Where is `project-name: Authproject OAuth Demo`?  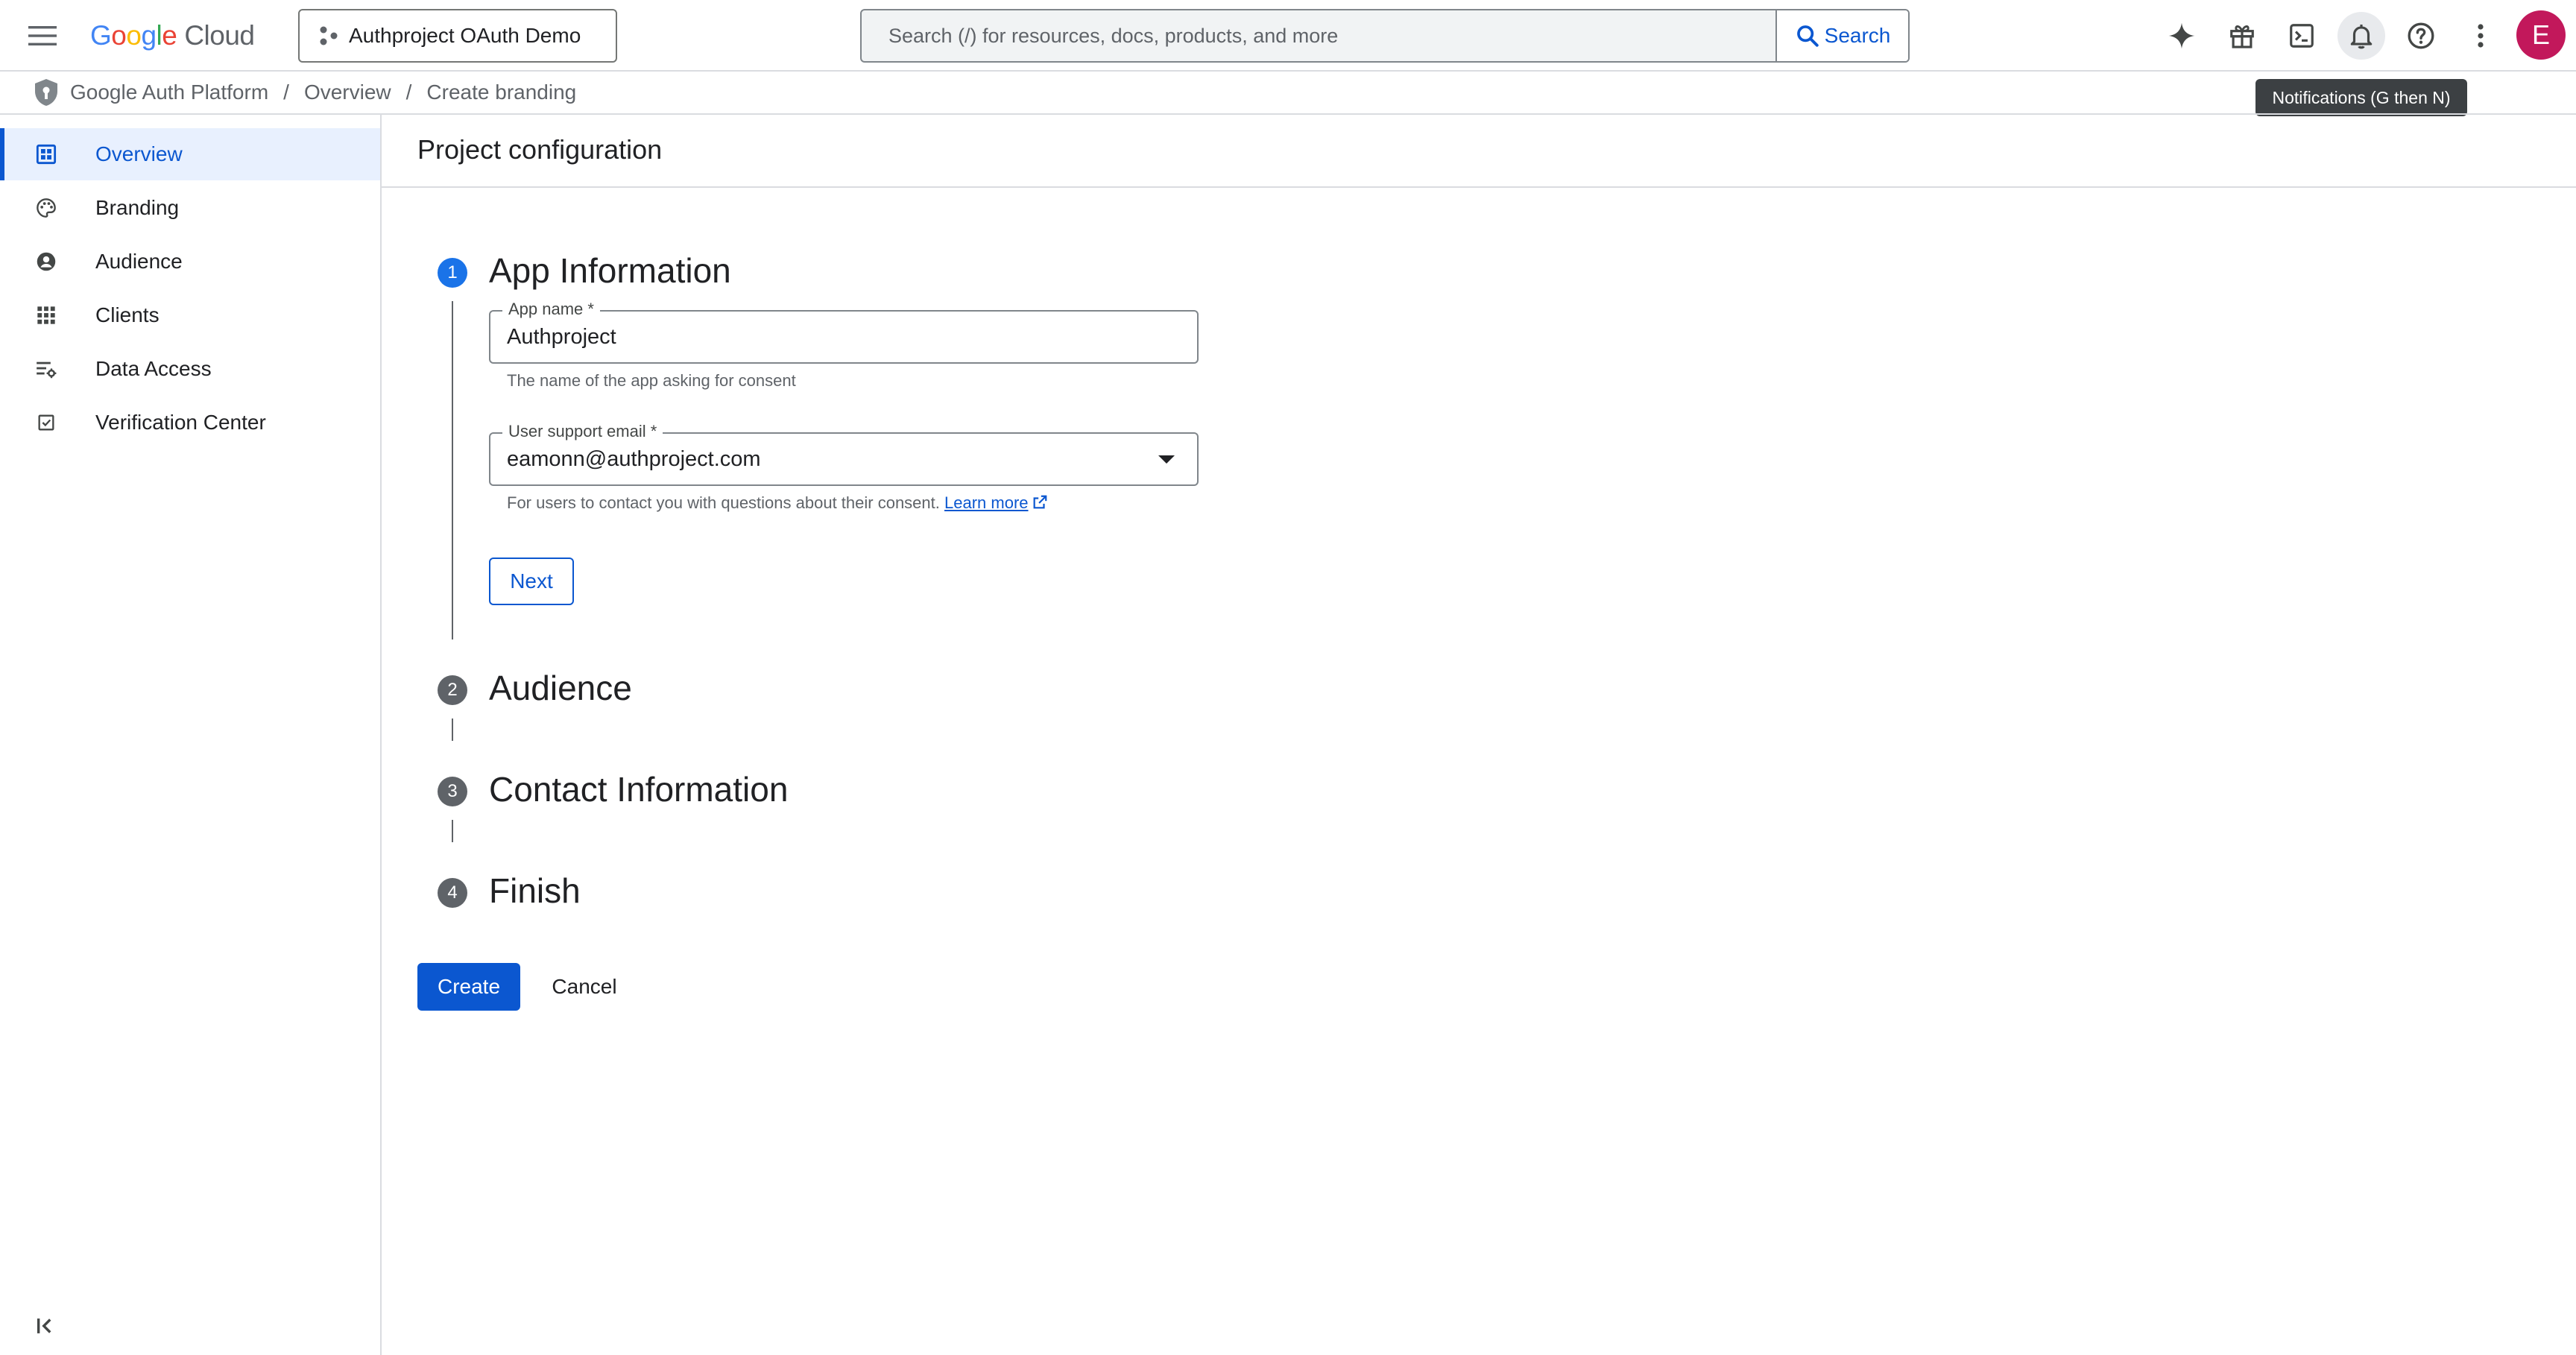 project-name: Authproject OAuth Demo is located at coordinates (465, 36).